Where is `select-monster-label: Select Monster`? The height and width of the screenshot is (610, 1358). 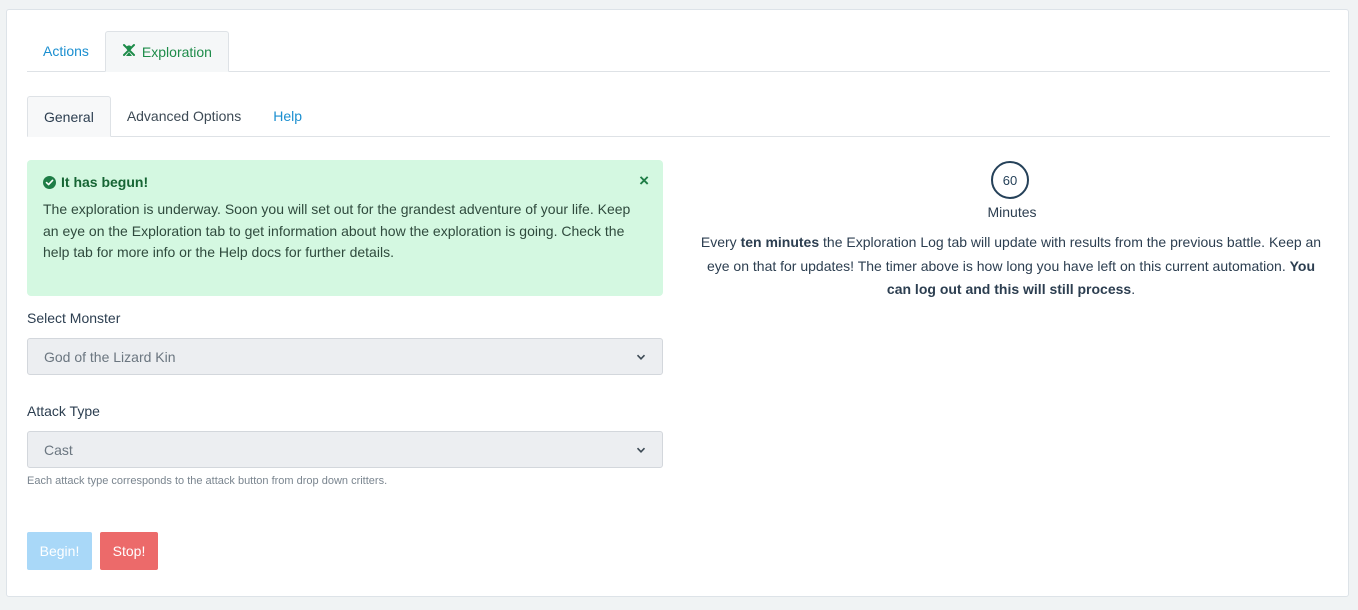
select-monster-label: Select Monster is located at coordinates (74, 318).